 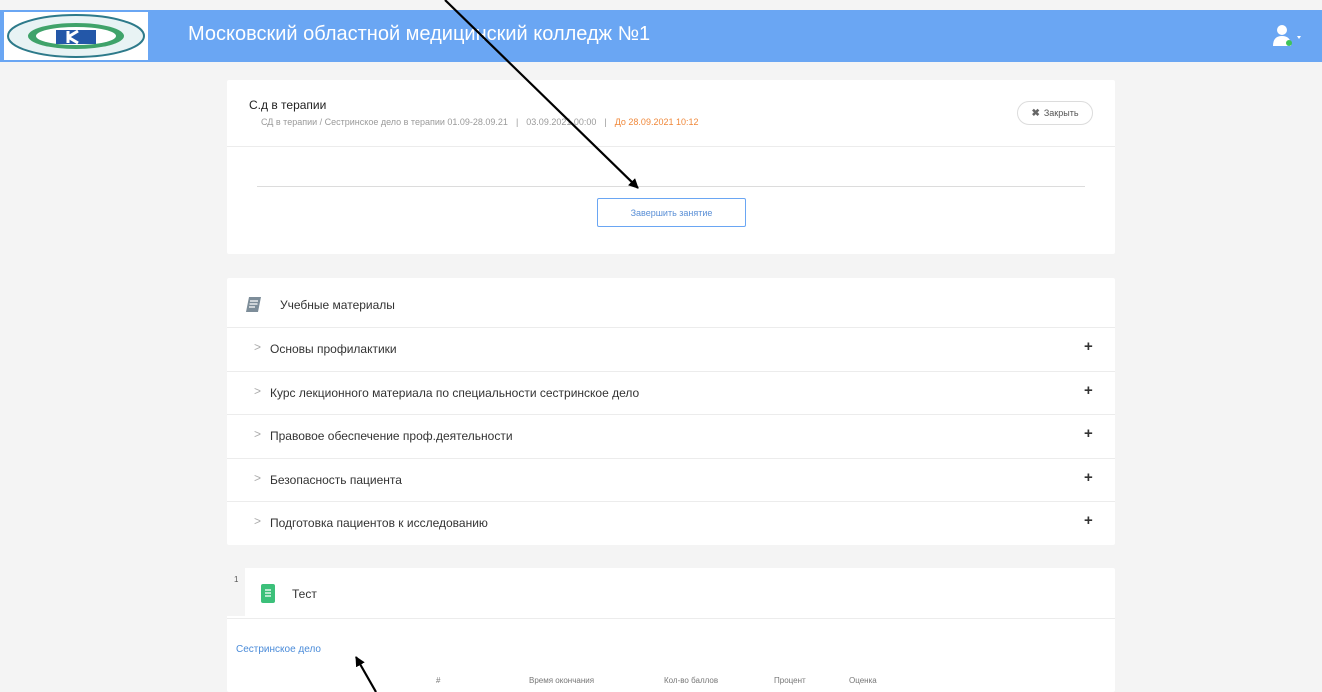 I want to click on close-button: ✖ Закрыть, so click(x=1055, y=113).